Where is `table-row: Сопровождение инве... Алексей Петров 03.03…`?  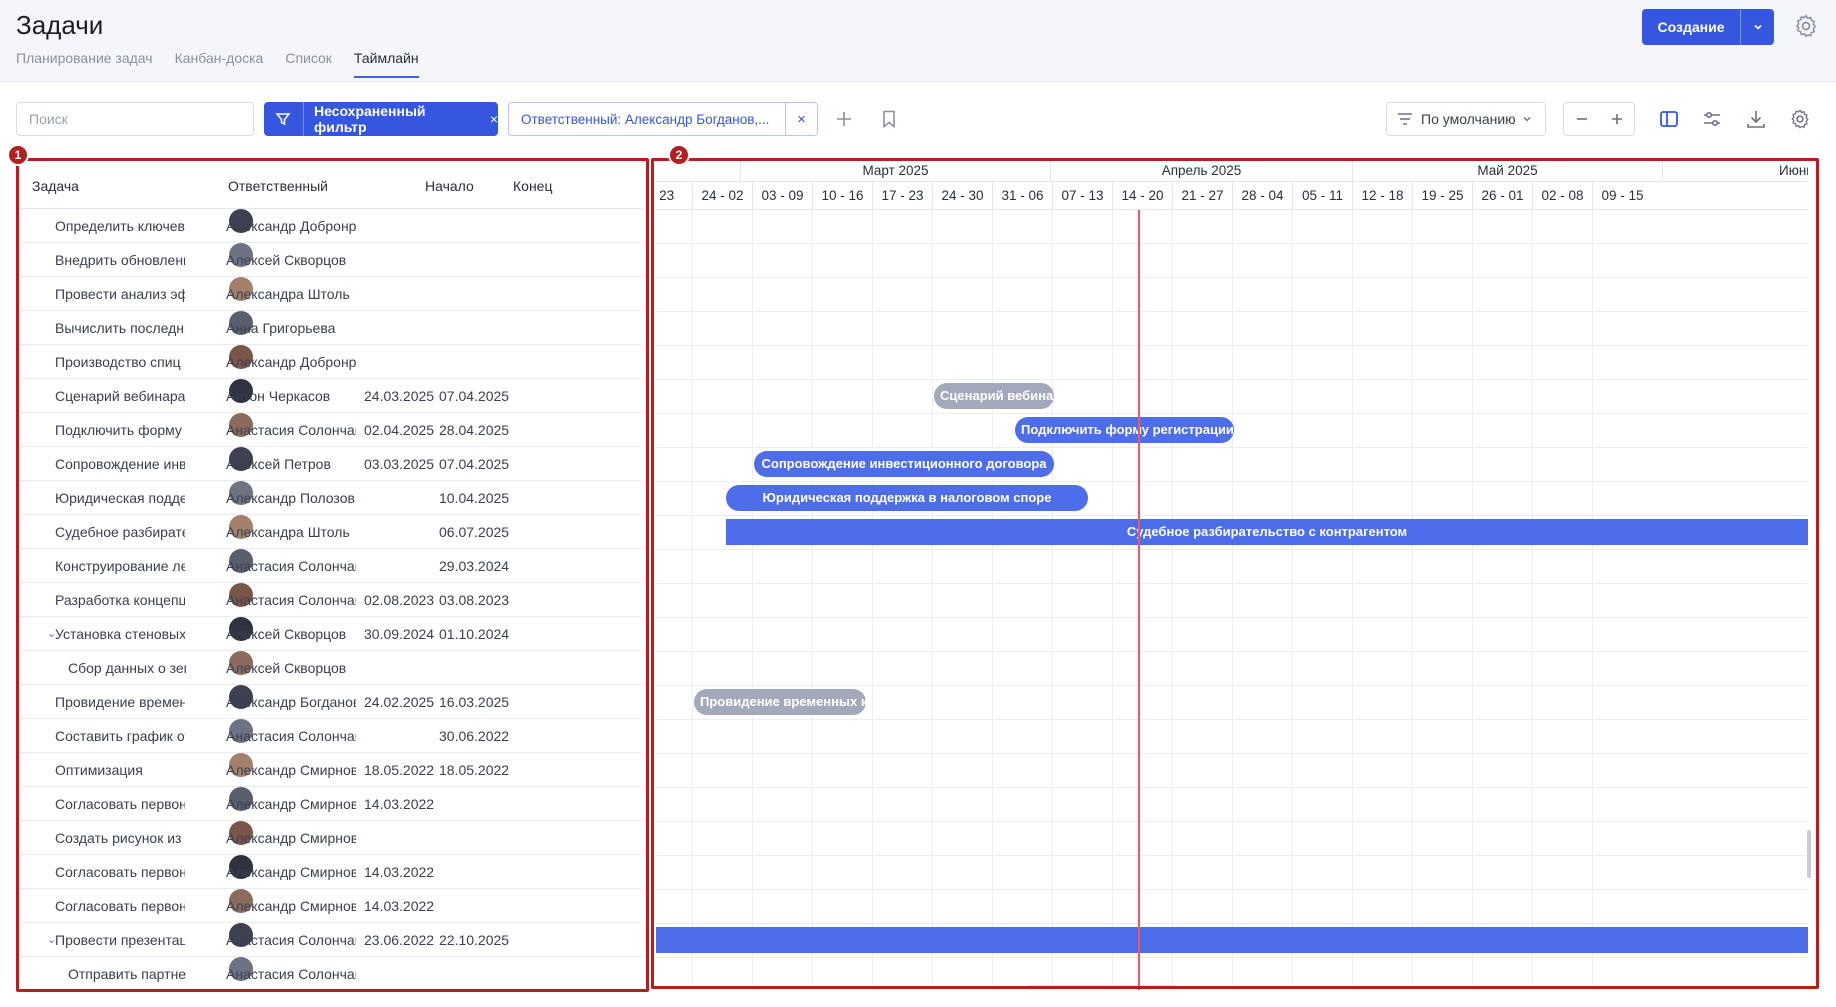
table-row: Сопровождение инве... Алексей Петров 03.03… is located at coordinates (331, 464).